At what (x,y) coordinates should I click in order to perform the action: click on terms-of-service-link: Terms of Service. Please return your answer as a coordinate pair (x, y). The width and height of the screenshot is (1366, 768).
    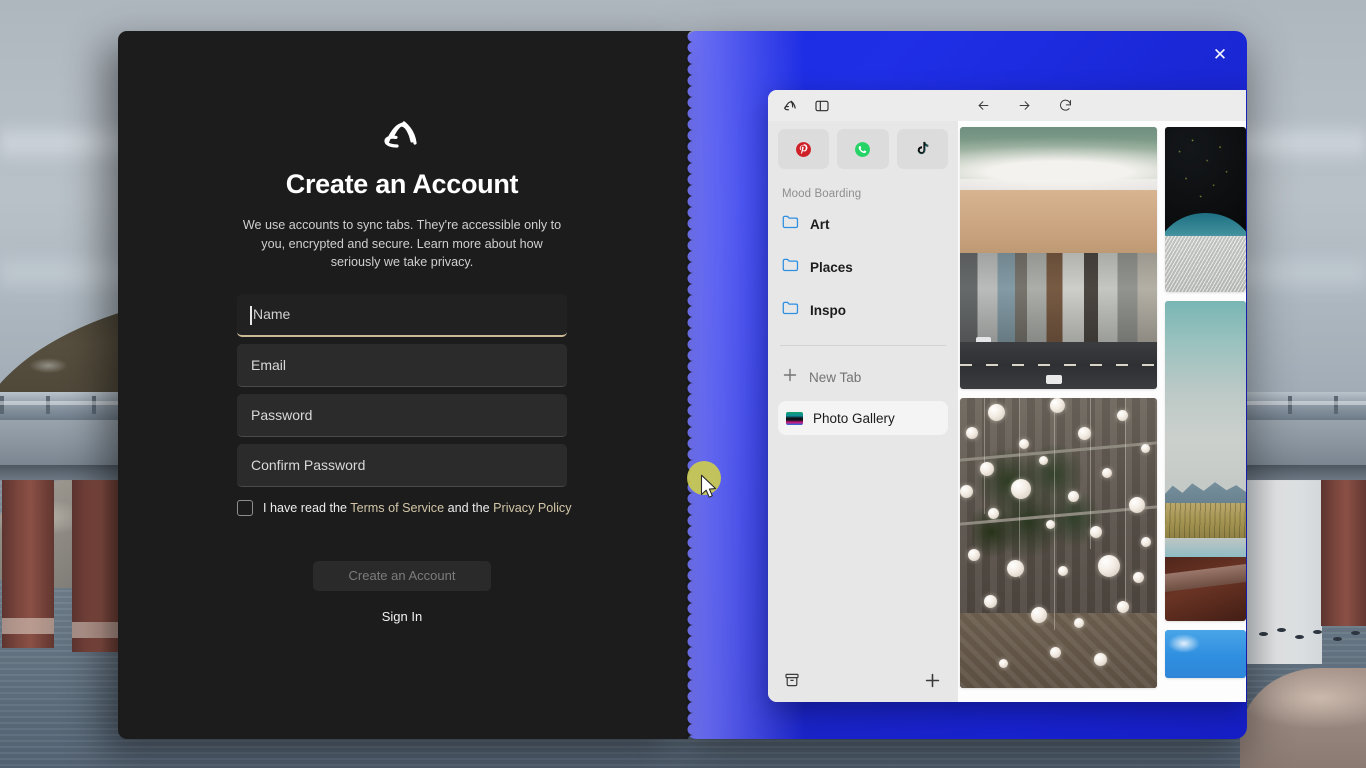
    Looking at the image, I should click on (397, 508).